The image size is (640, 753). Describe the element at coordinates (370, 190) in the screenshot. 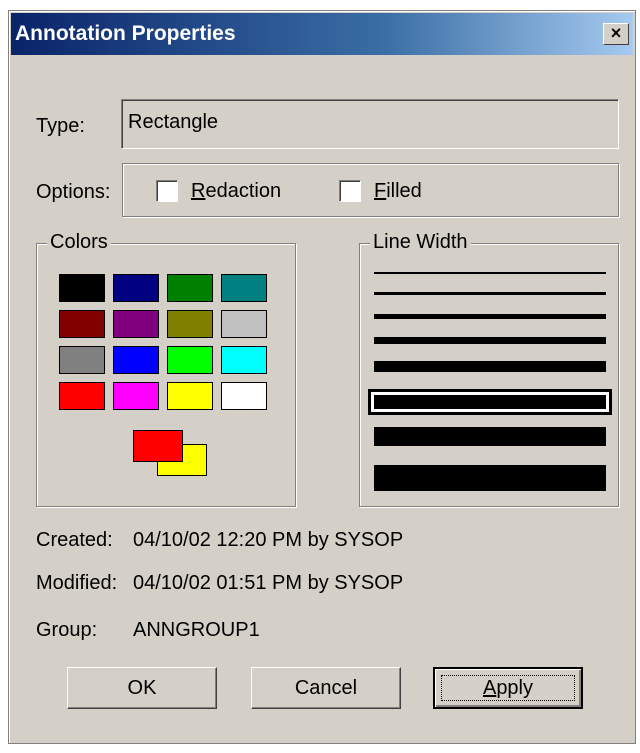

I see `options-group: Redaction Filled` at that location.